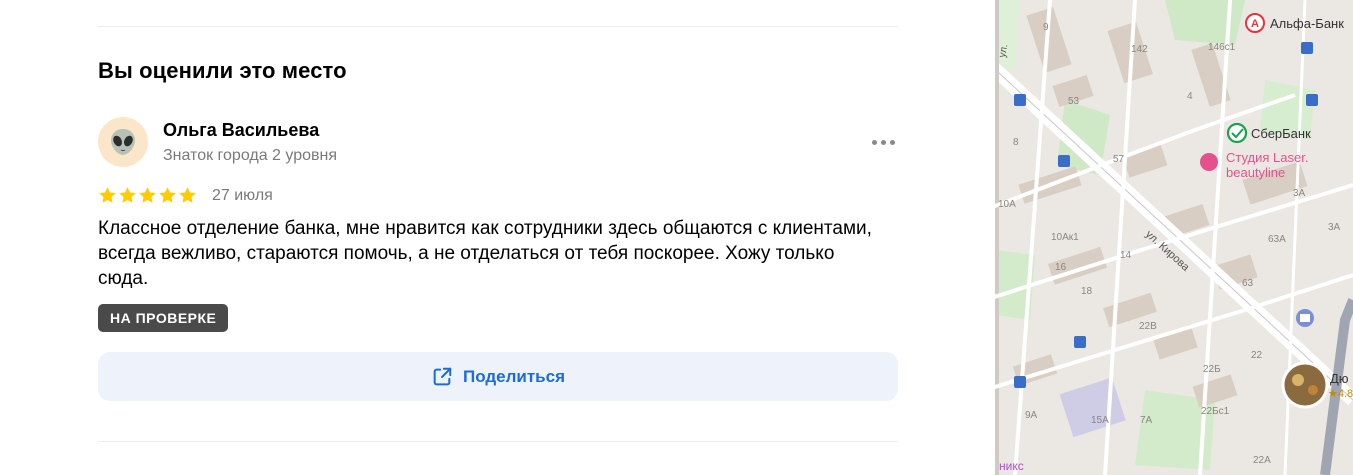  Describe the element at coordinates (498, 441) in the screenshot. I see `bottom-divider` at that location.